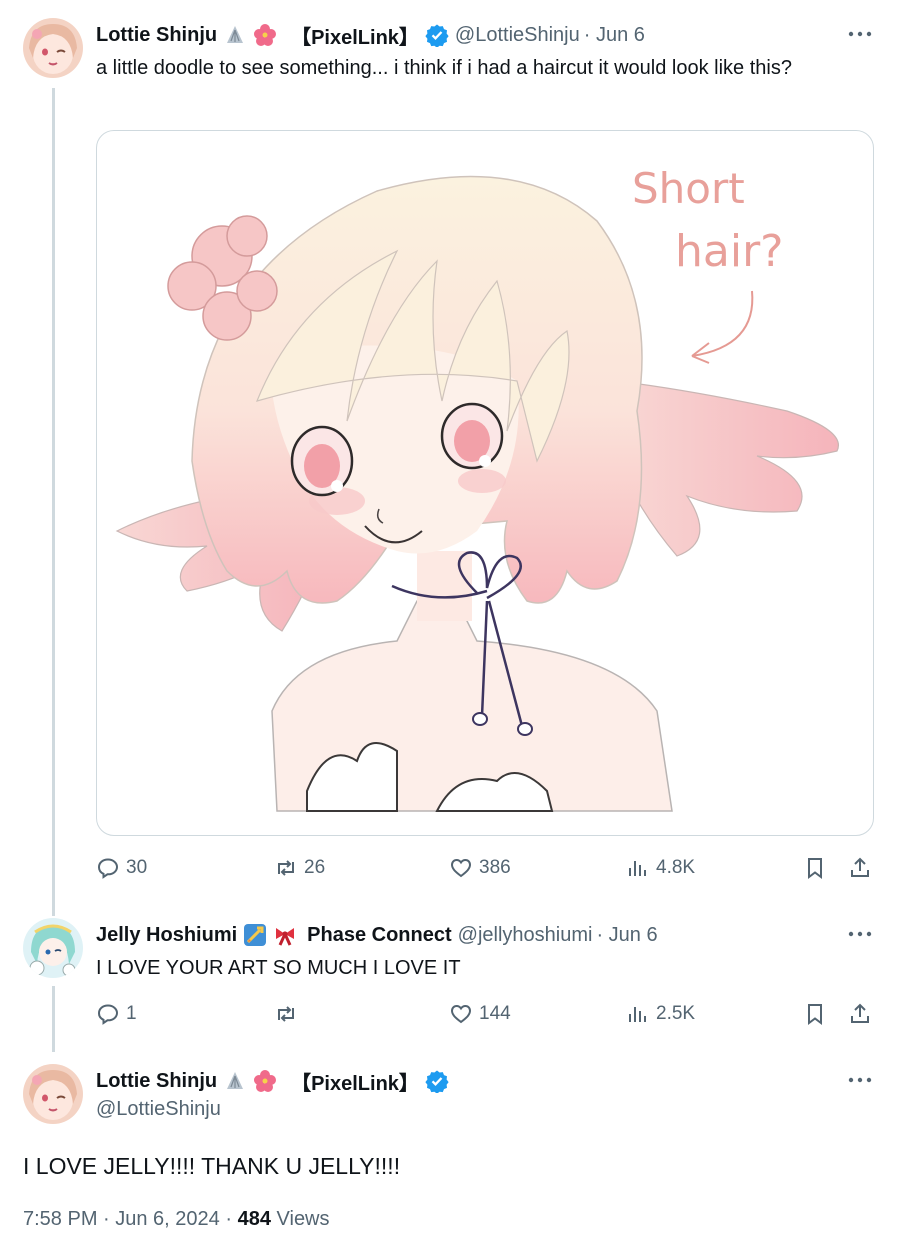 The height and width of the screenshot is (1258, 897). Describe the element at coordinates (278, 968) in the screenshot. I see `post-text: I LOVE YOUR ART SO MUCH I LOVE IT` at that location.